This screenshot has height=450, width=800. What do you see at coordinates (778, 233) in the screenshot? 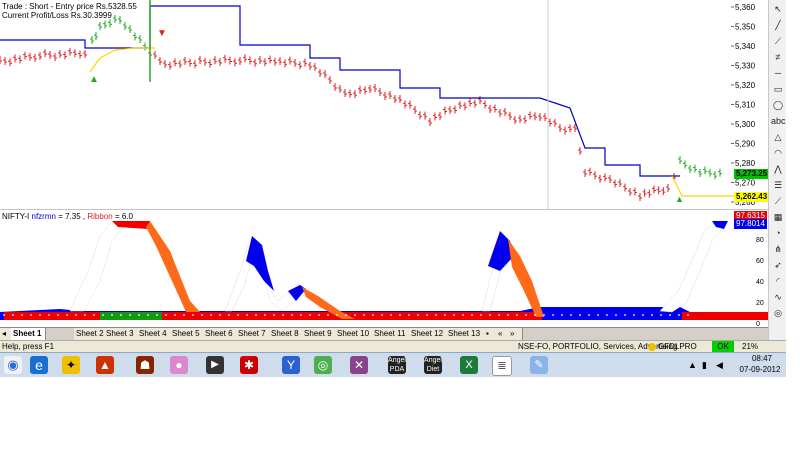
I see `cycle-icon: ◔` at bounding box center [778, 233].